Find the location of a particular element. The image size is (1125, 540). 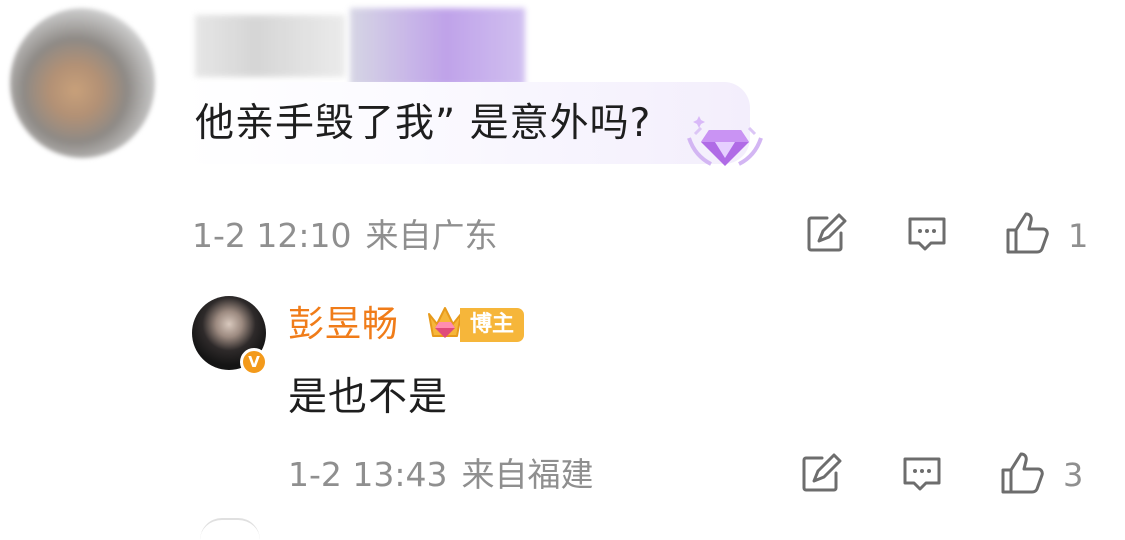

comment-meta: 1-2 12:10 来自广东 is located at coordinates (345, 236).